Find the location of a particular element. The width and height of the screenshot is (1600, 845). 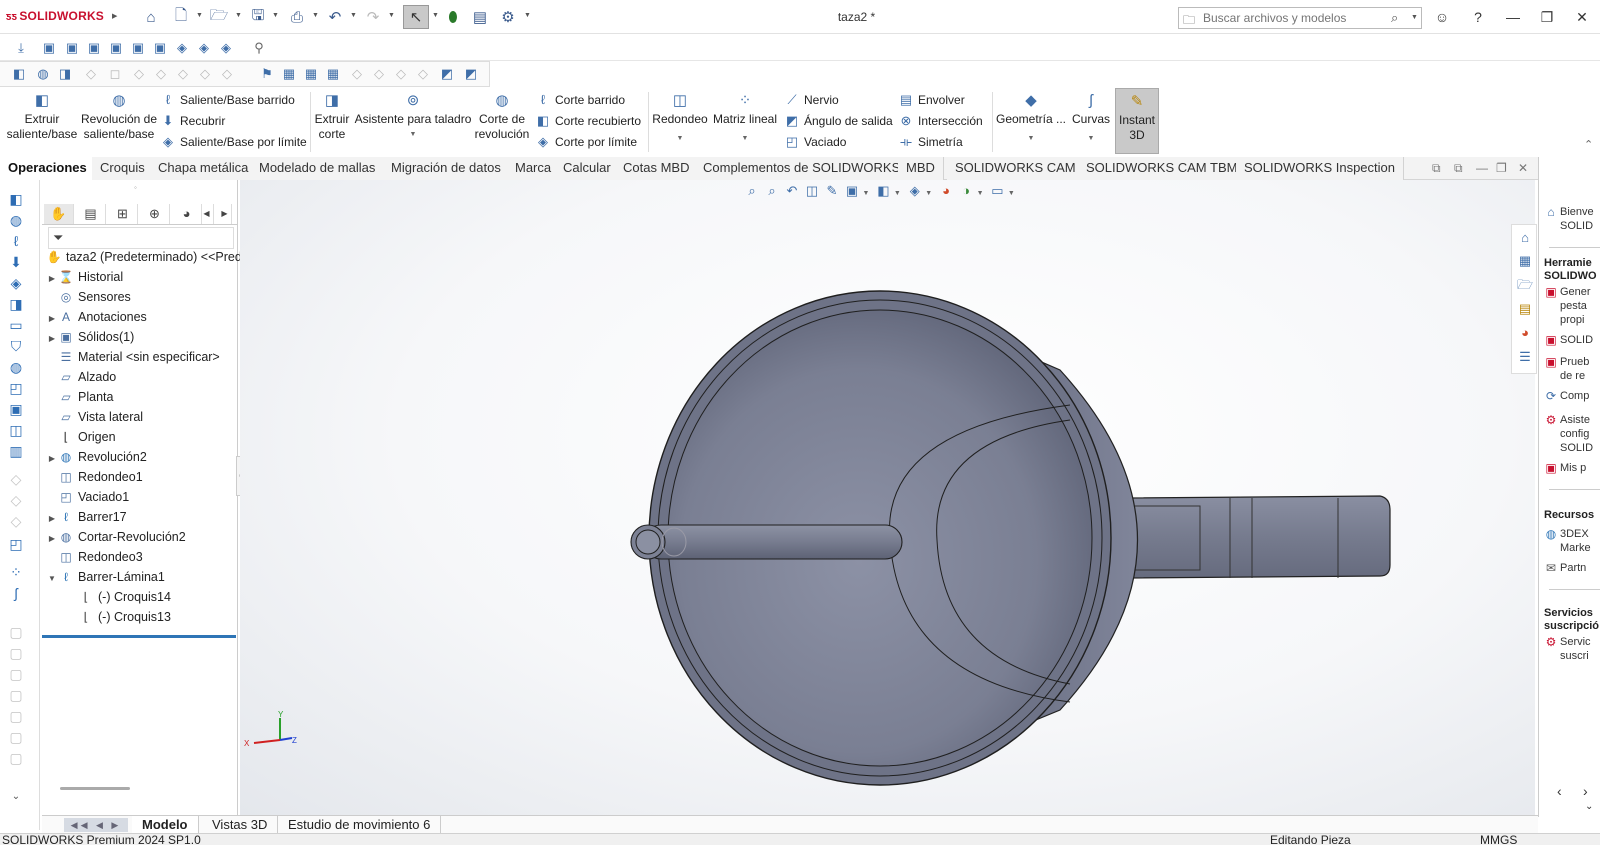

select-cursor-icon: ↖ is located at coordinates (416, 17).